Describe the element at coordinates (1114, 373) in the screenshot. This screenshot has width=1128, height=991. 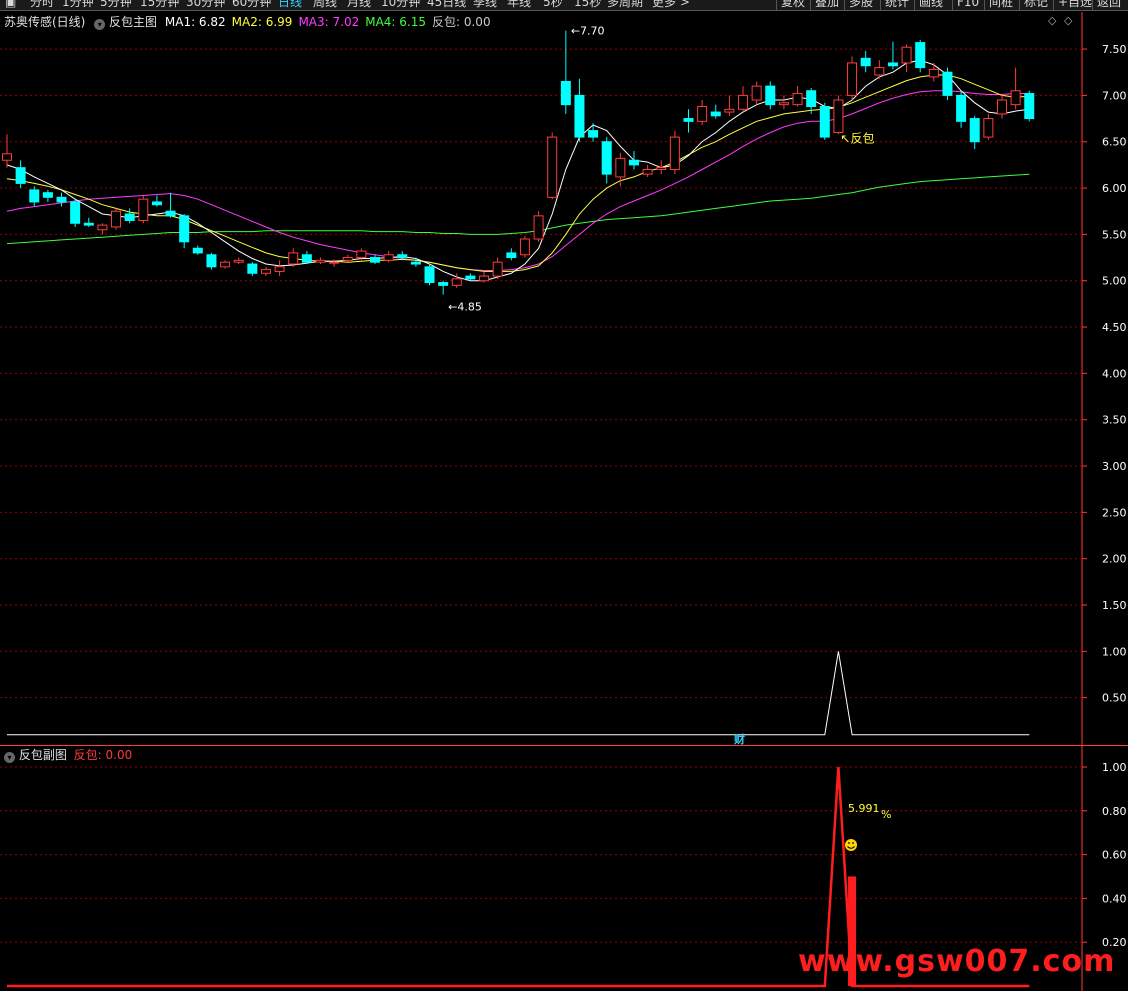
I see `y-tick-label: 4.00` at that location.